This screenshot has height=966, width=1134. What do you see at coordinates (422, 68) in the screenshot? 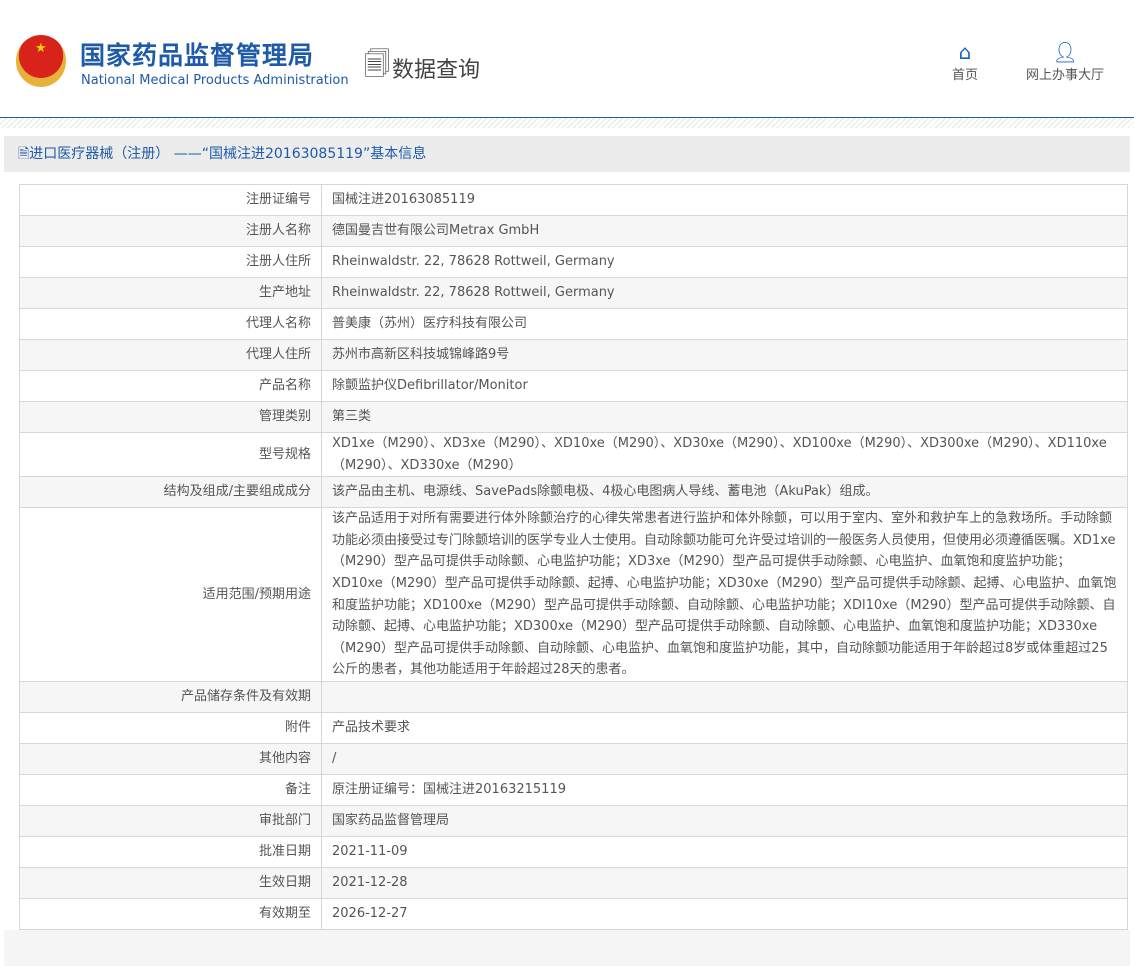
I see `data-query-label: 🗐 数据查询` at bounding box center [422, 68].